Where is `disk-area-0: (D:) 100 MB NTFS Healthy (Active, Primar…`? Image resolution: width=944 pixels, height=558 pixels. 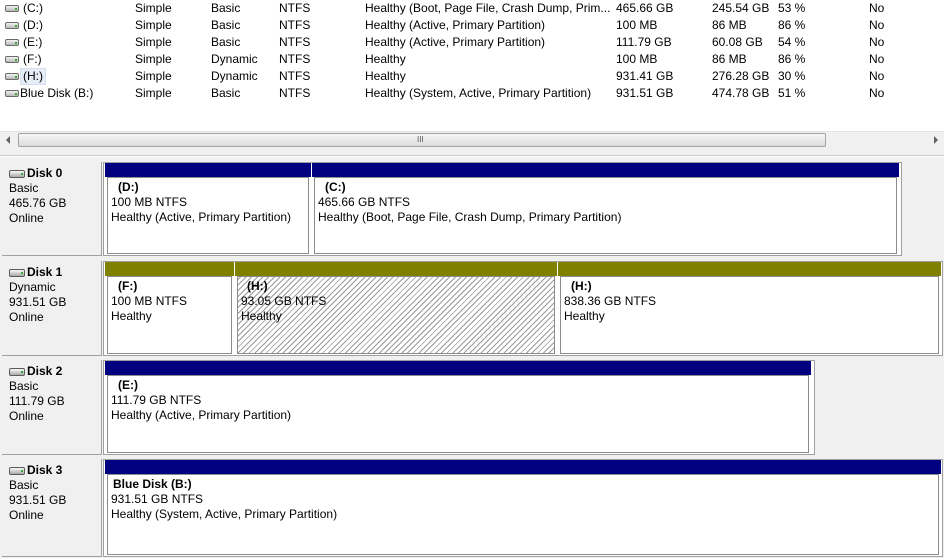
disk-area-0: (D:) 100 MB NTFS Healthy (Active, Primar… is located at coordinates (502, 209).